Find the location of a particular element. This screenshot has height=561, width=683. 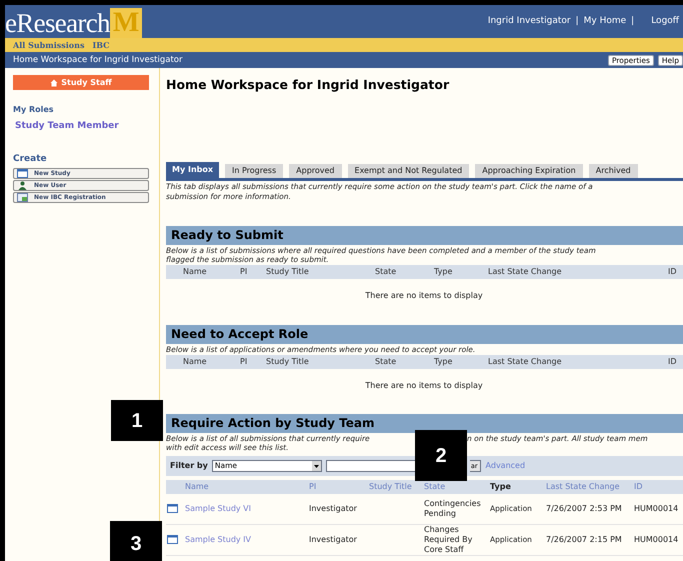

filter-label: Filter by is located at coordinates (189, 466).